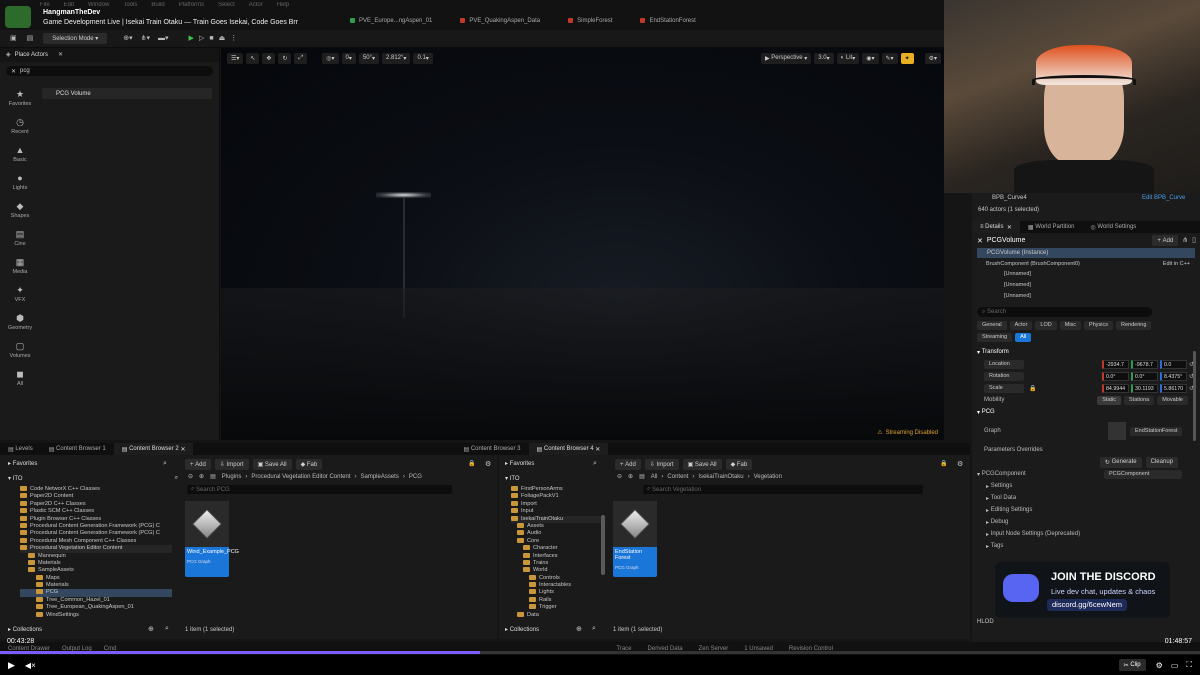 The image size is (1200, 675). What do you see at coordinates (212, 539) in the screenshot?
I see `asset-tile: Wind_Example_PCG PCG Graph` at bounding box center [212, 539].